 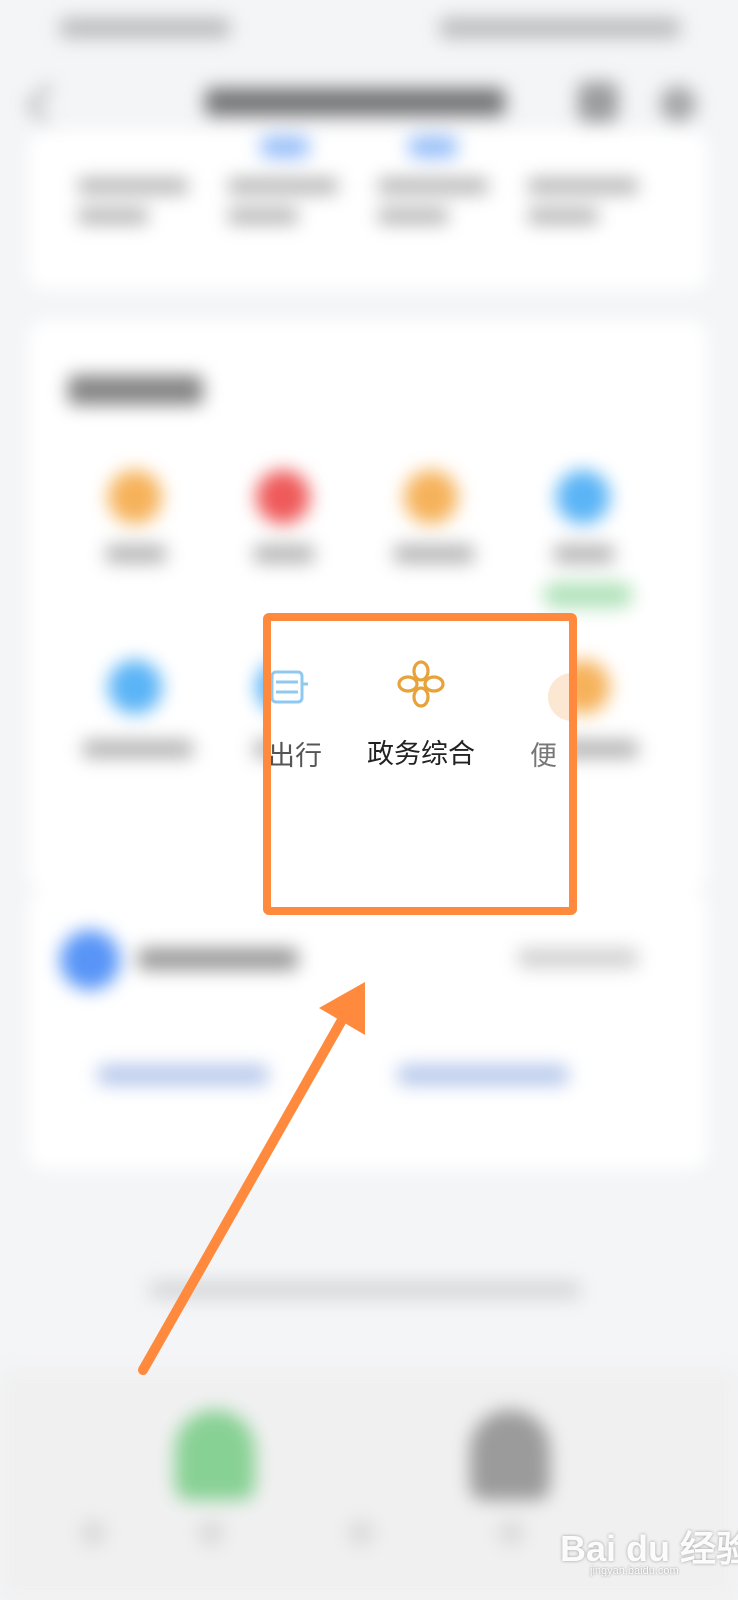 I want to click on service-badge, so click(x=588, y=595).